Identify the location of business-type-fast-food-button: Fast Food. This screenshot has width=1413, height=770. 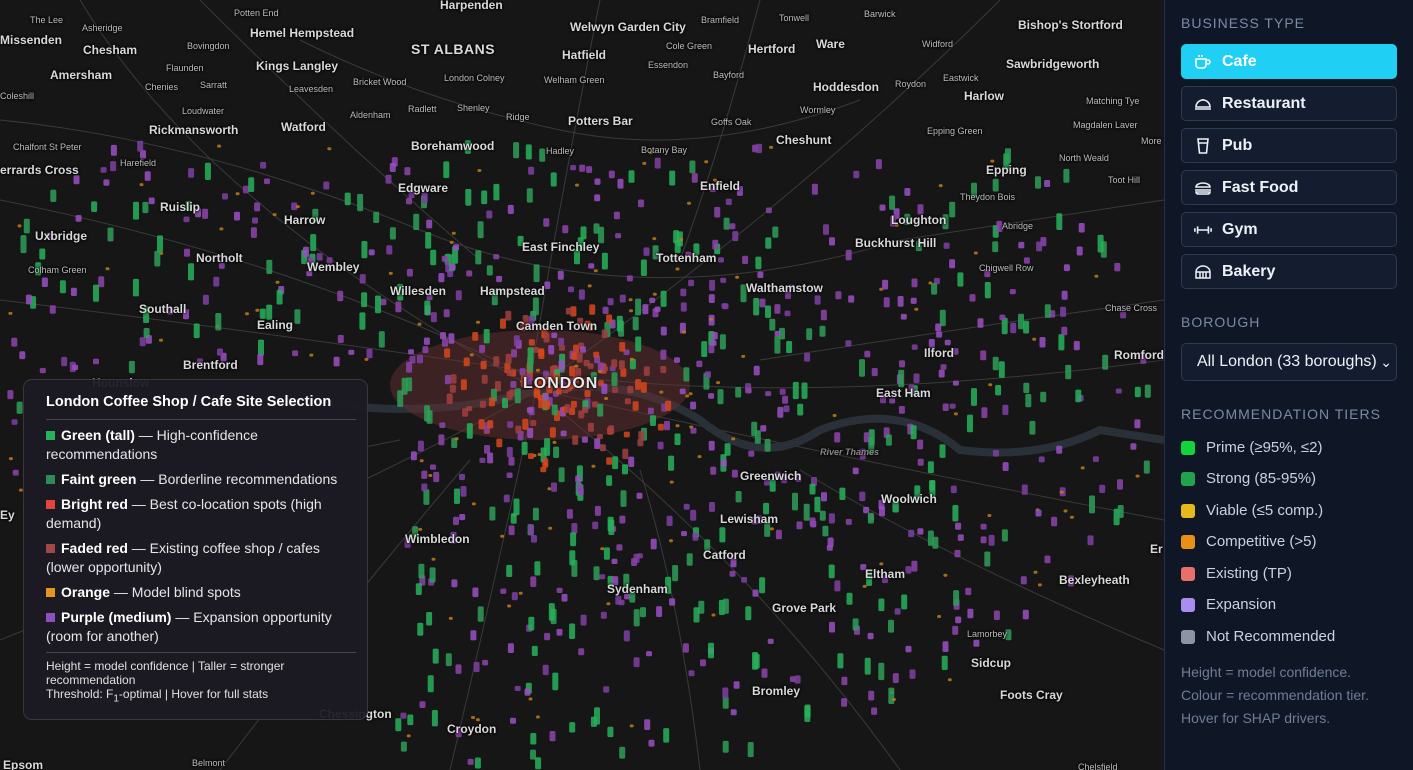
(1289, 187).